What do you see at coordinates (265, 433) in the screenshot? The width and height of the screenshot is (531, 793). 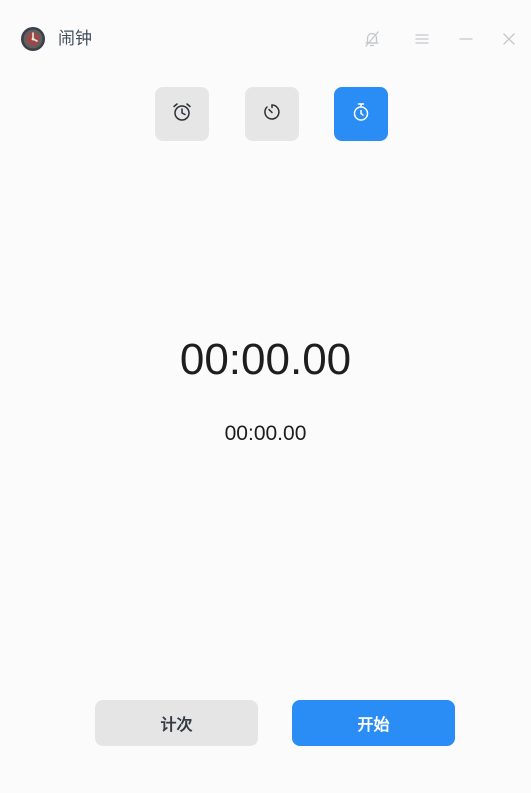 I see `stopwatch-lap-time: 00:00.00` at bounding box center [265, 433].